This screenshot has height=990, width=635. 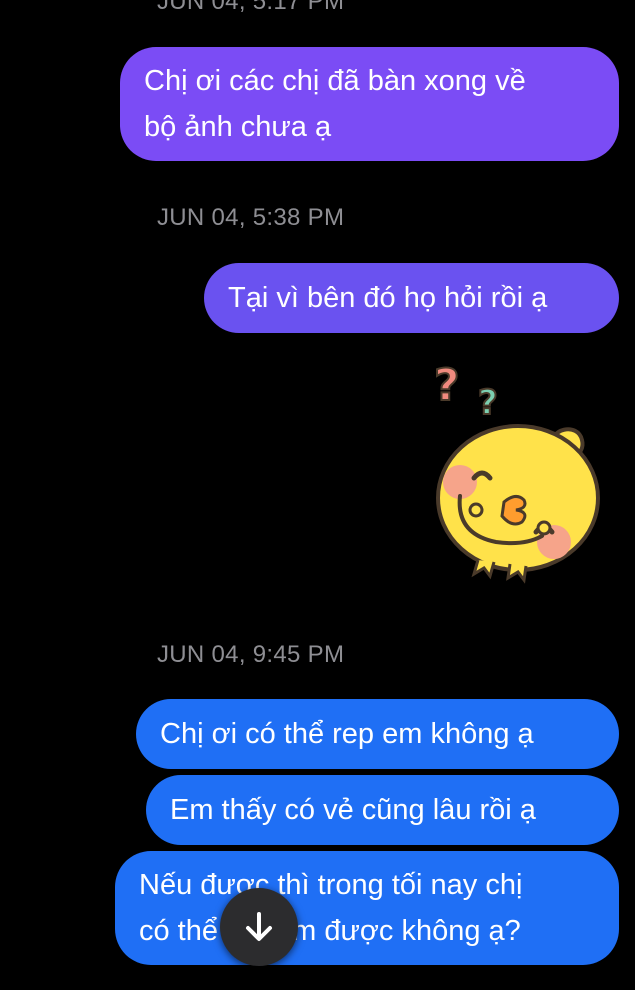 What do you see at coordinates (251, 654) in the screenshot?
I see `timestamp-third: JUN 04, 9:45 PM` at bounding box center [251, 654].